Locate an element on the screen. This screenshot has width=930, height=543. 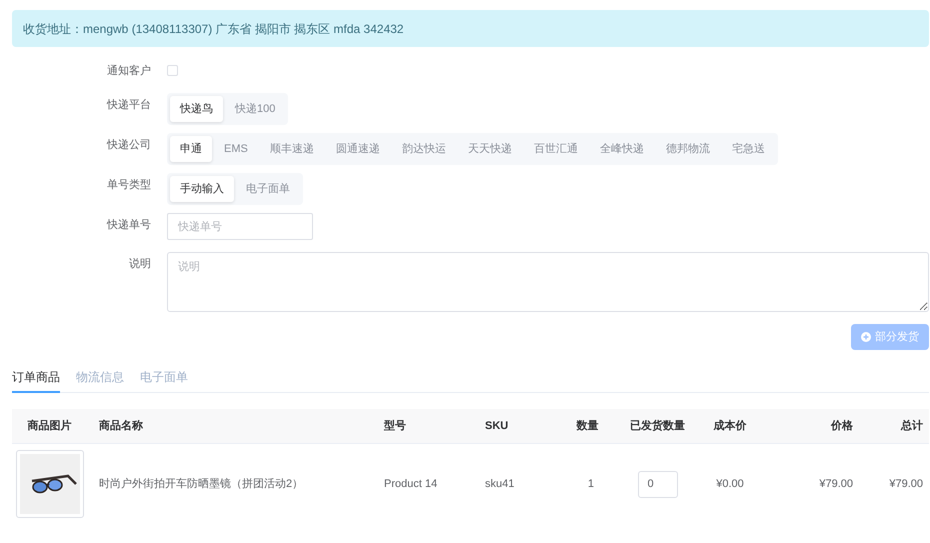
segment-option: 百世汇通 is located at coordinates (556, 149).